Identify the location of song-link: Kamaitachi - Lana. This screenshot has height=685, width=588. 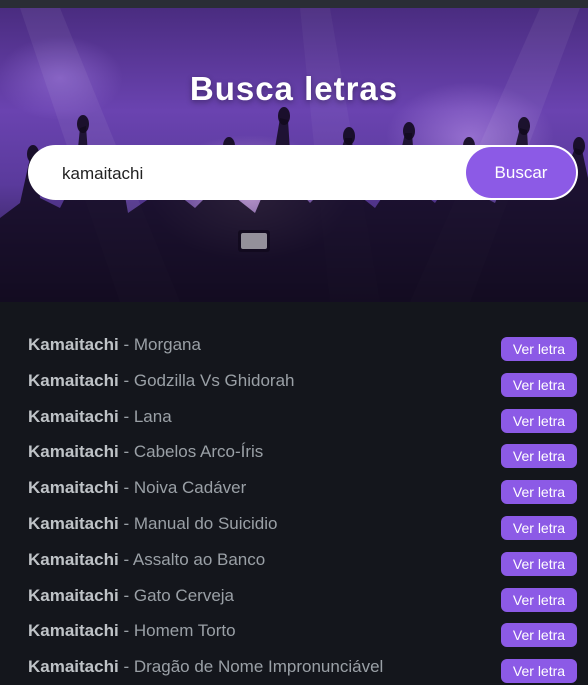
(100, 417).